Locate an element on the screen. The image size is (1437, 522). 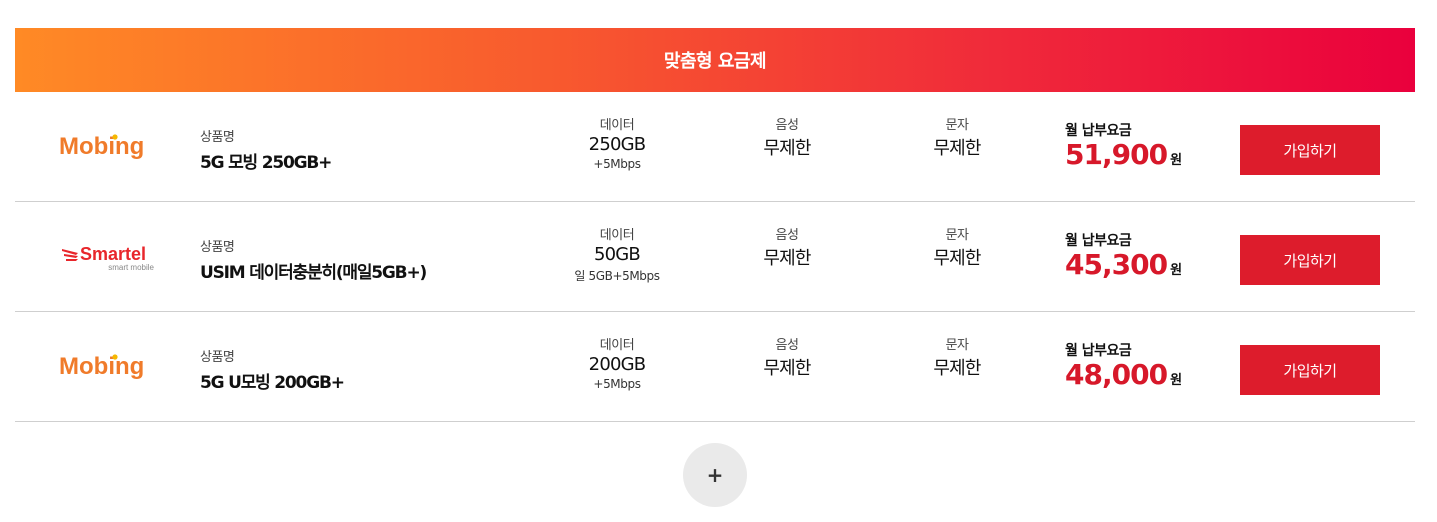
plan-name: 5G 모빙 250GB+ is located at coordinates (266, 163).